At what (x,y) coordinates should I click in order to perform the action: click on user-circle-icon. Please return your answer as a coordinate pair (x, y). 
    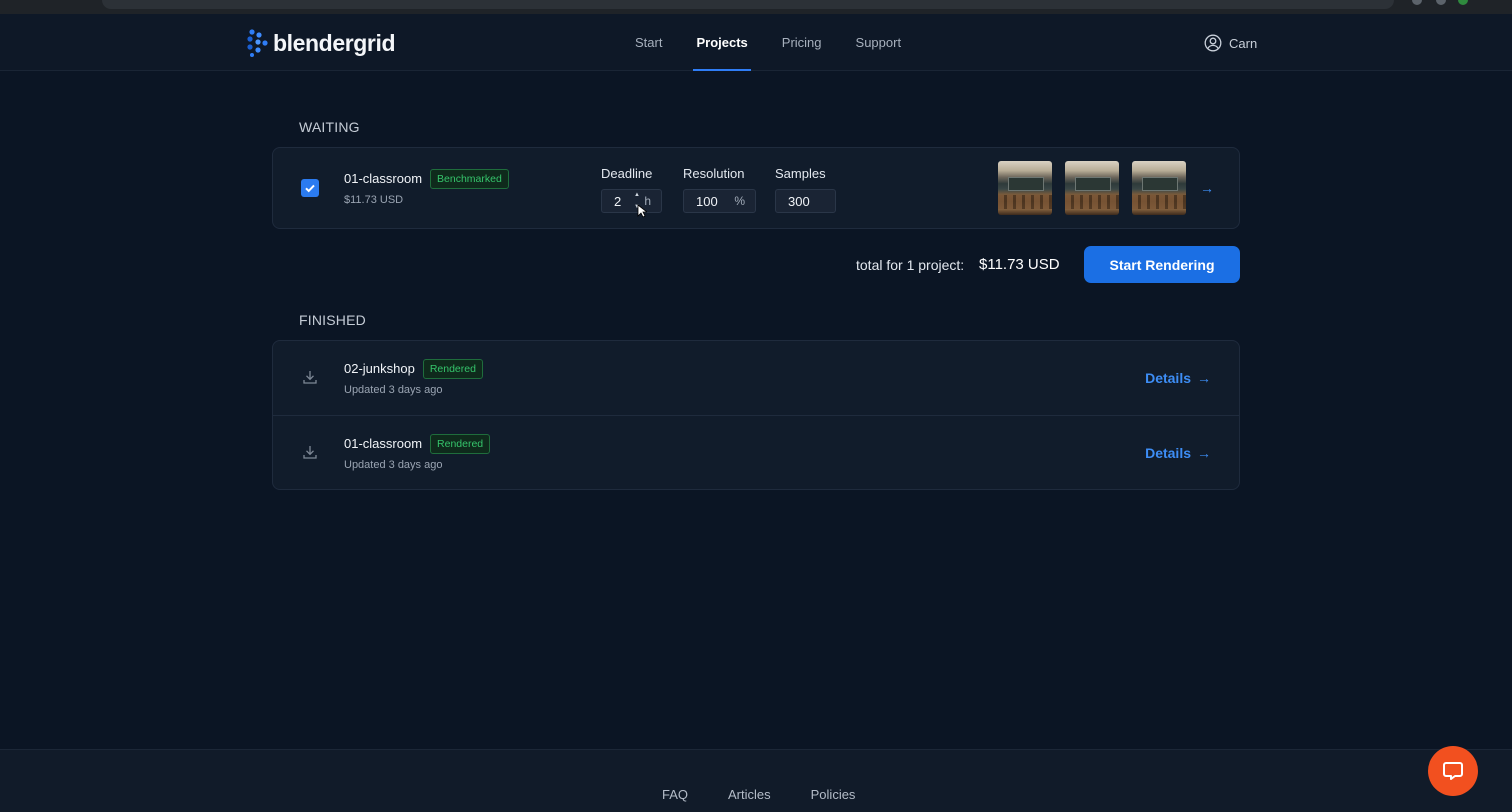
    Looking at the image, I should click on (1213, 43).